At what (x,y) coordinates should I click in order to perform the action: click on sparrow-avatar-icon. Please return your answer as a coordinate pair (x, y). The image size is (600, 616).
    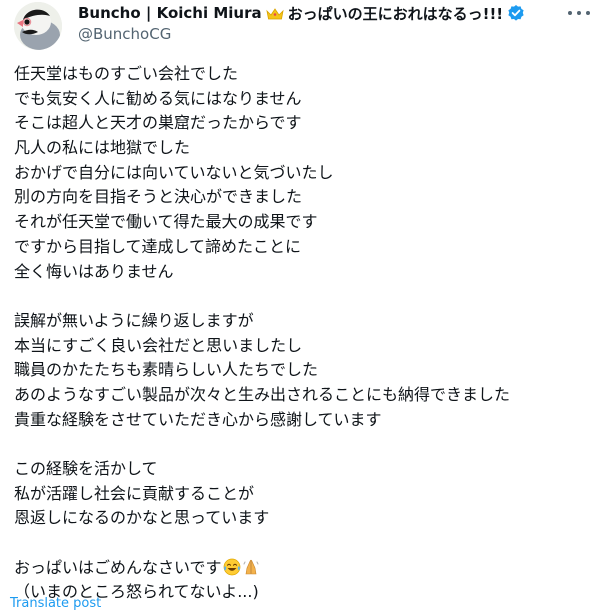
    Looking at the image, I should click on (38, 26).